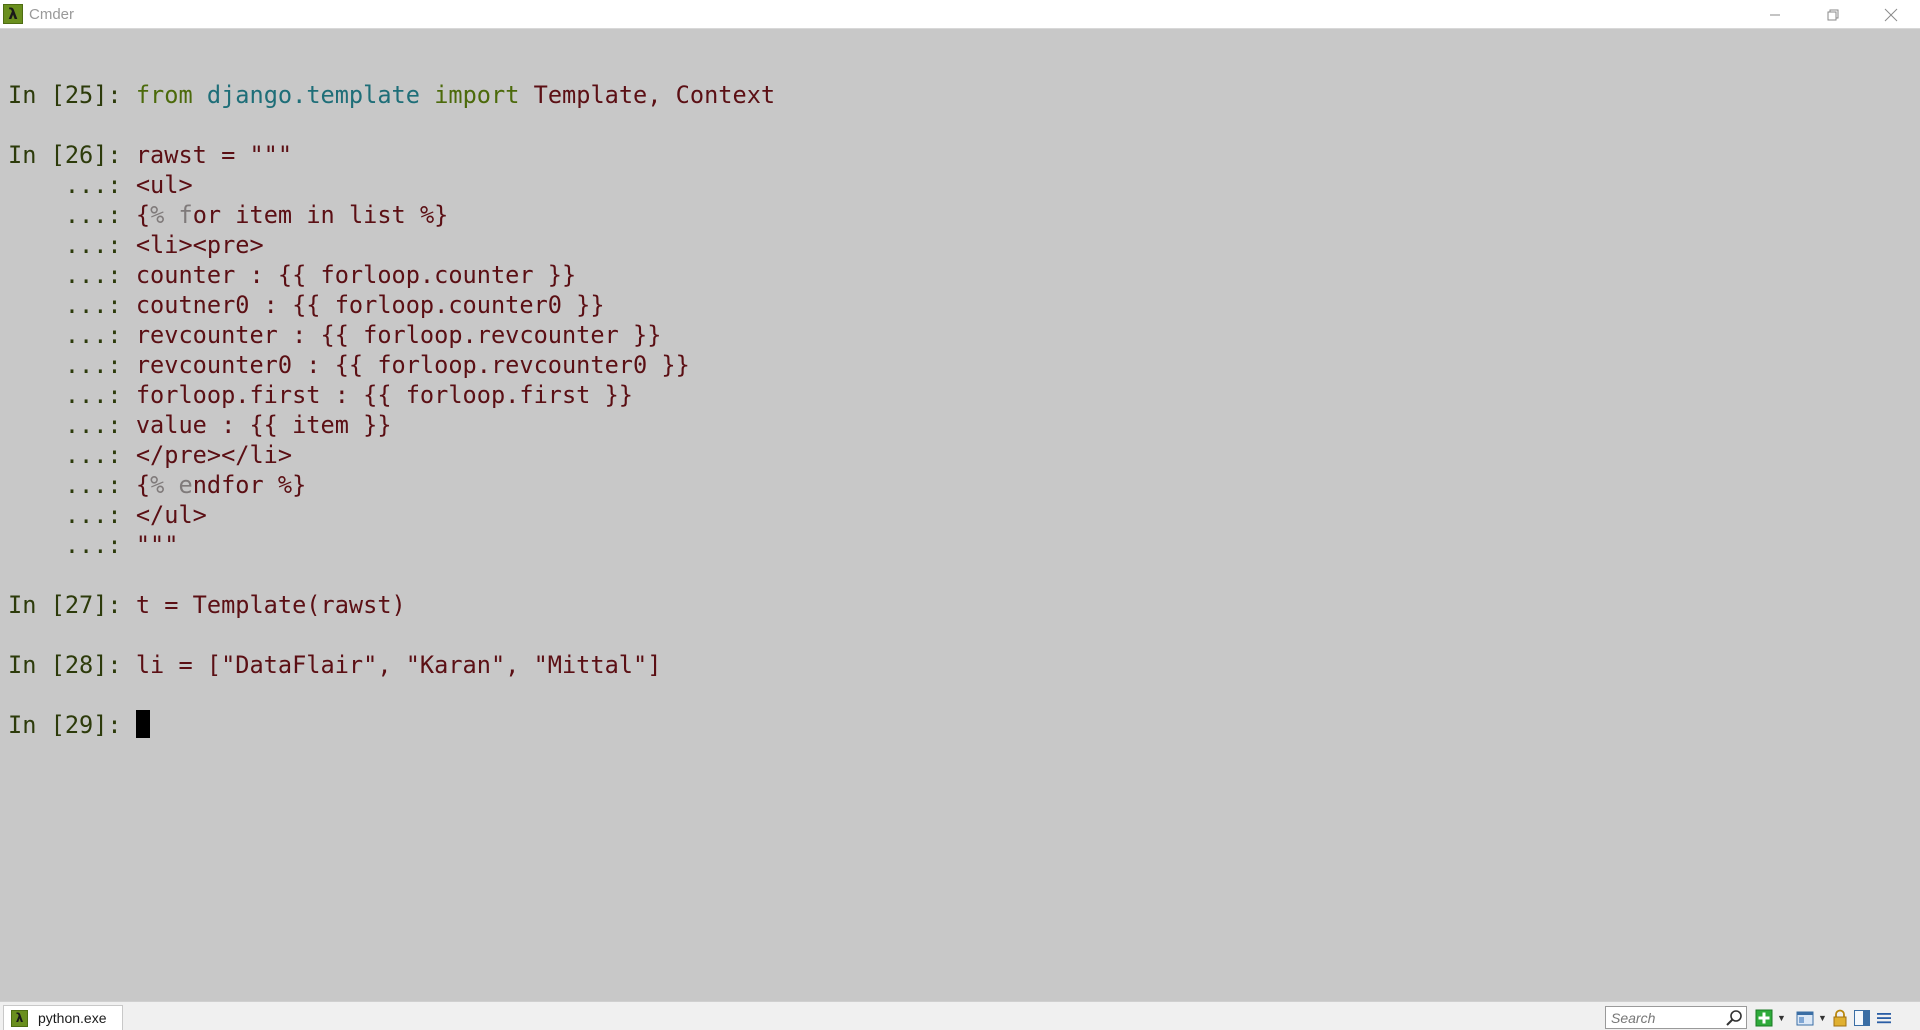  I want to click on close-icon, so click(1891, 14).